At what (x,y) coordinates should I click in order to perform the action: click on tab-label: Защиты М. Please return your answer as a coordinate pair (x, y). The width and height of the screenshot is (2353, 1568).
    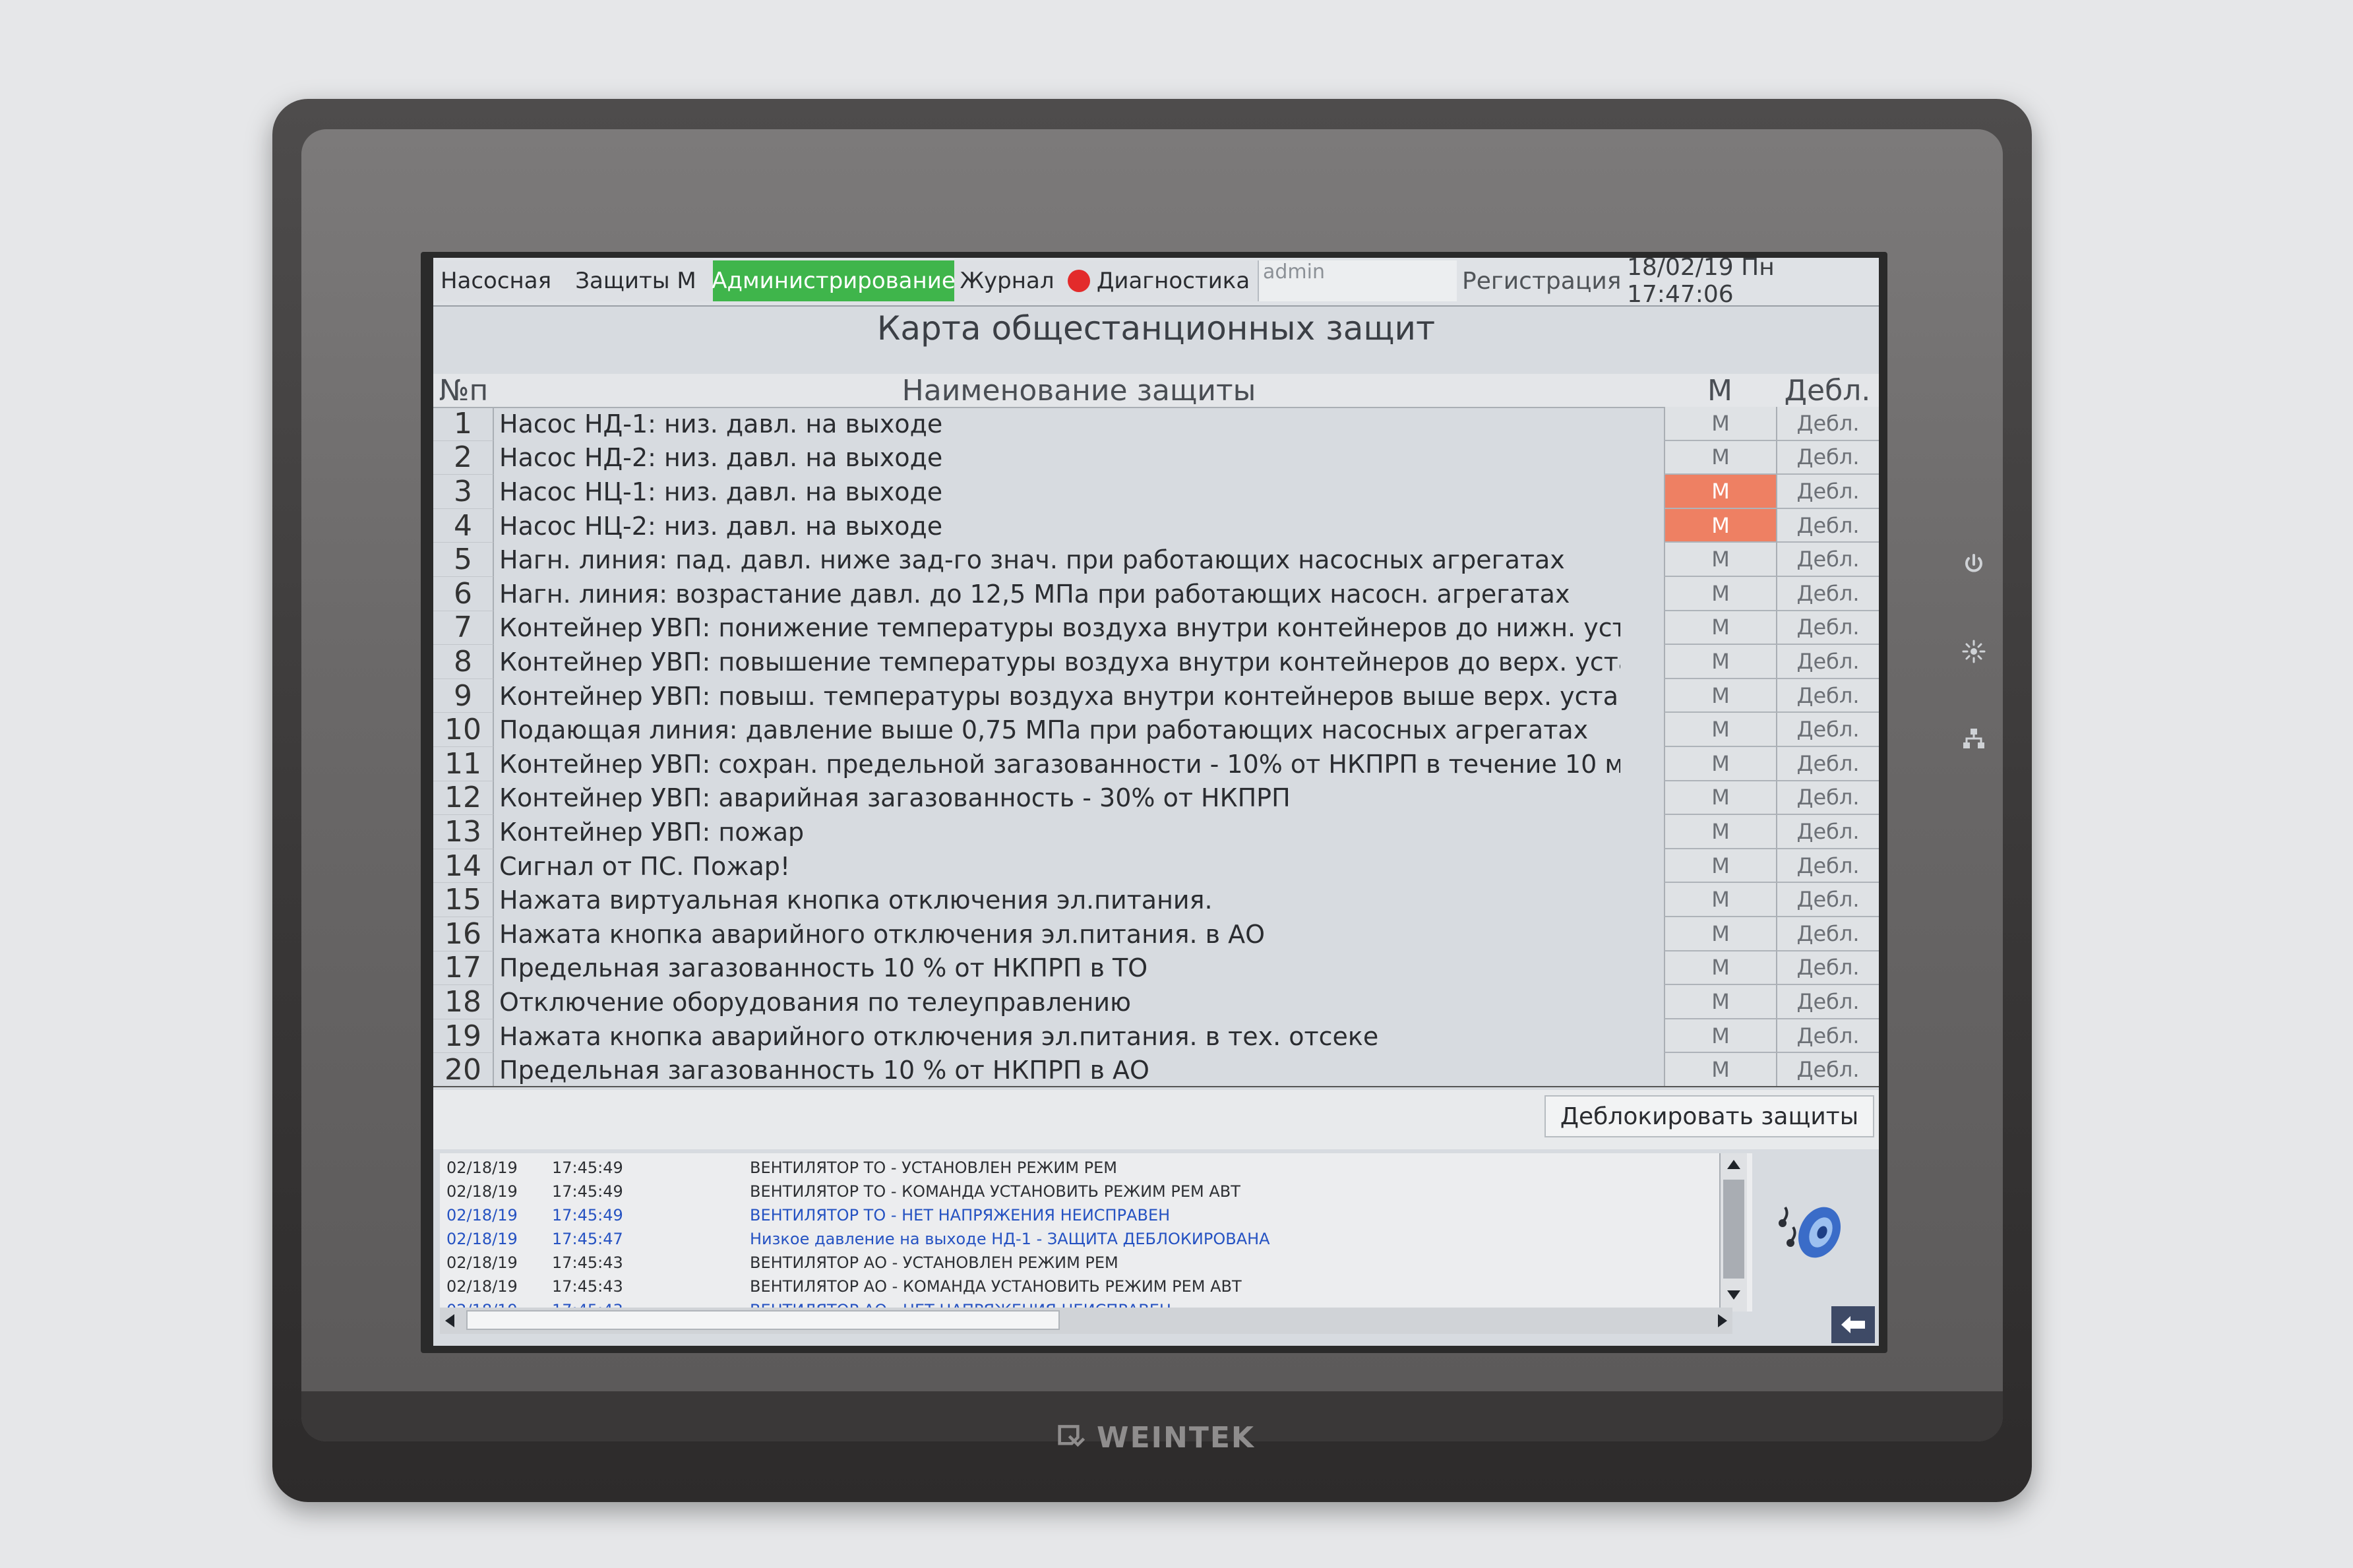
    Looking at the image, I should click on (635, 281).